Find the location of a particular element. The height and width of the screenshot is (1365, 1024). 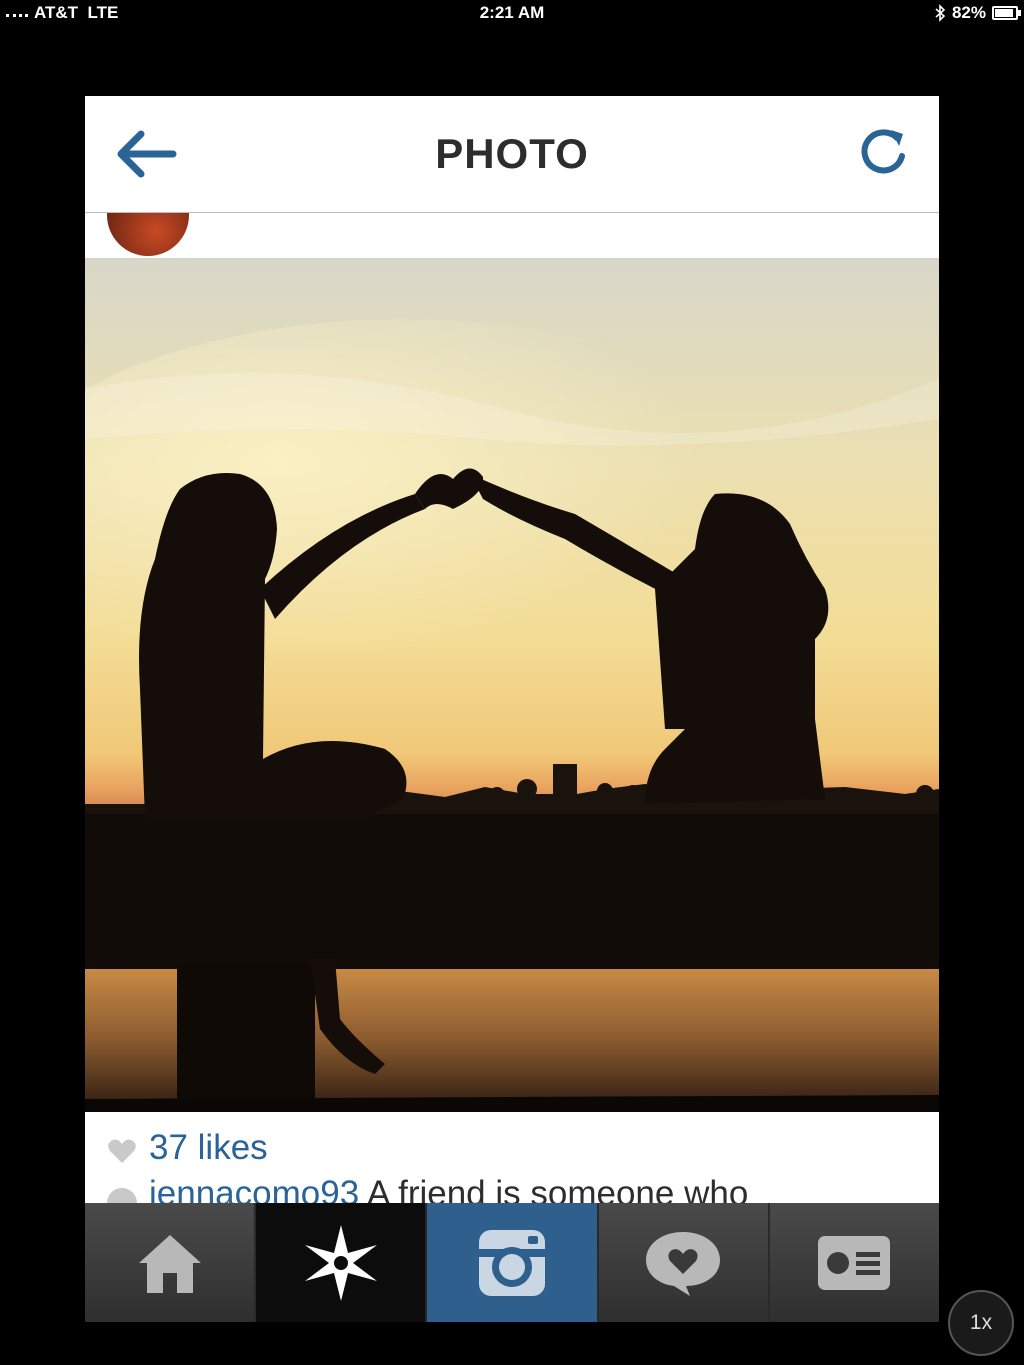

post-header is located at coordinates (512, 235).